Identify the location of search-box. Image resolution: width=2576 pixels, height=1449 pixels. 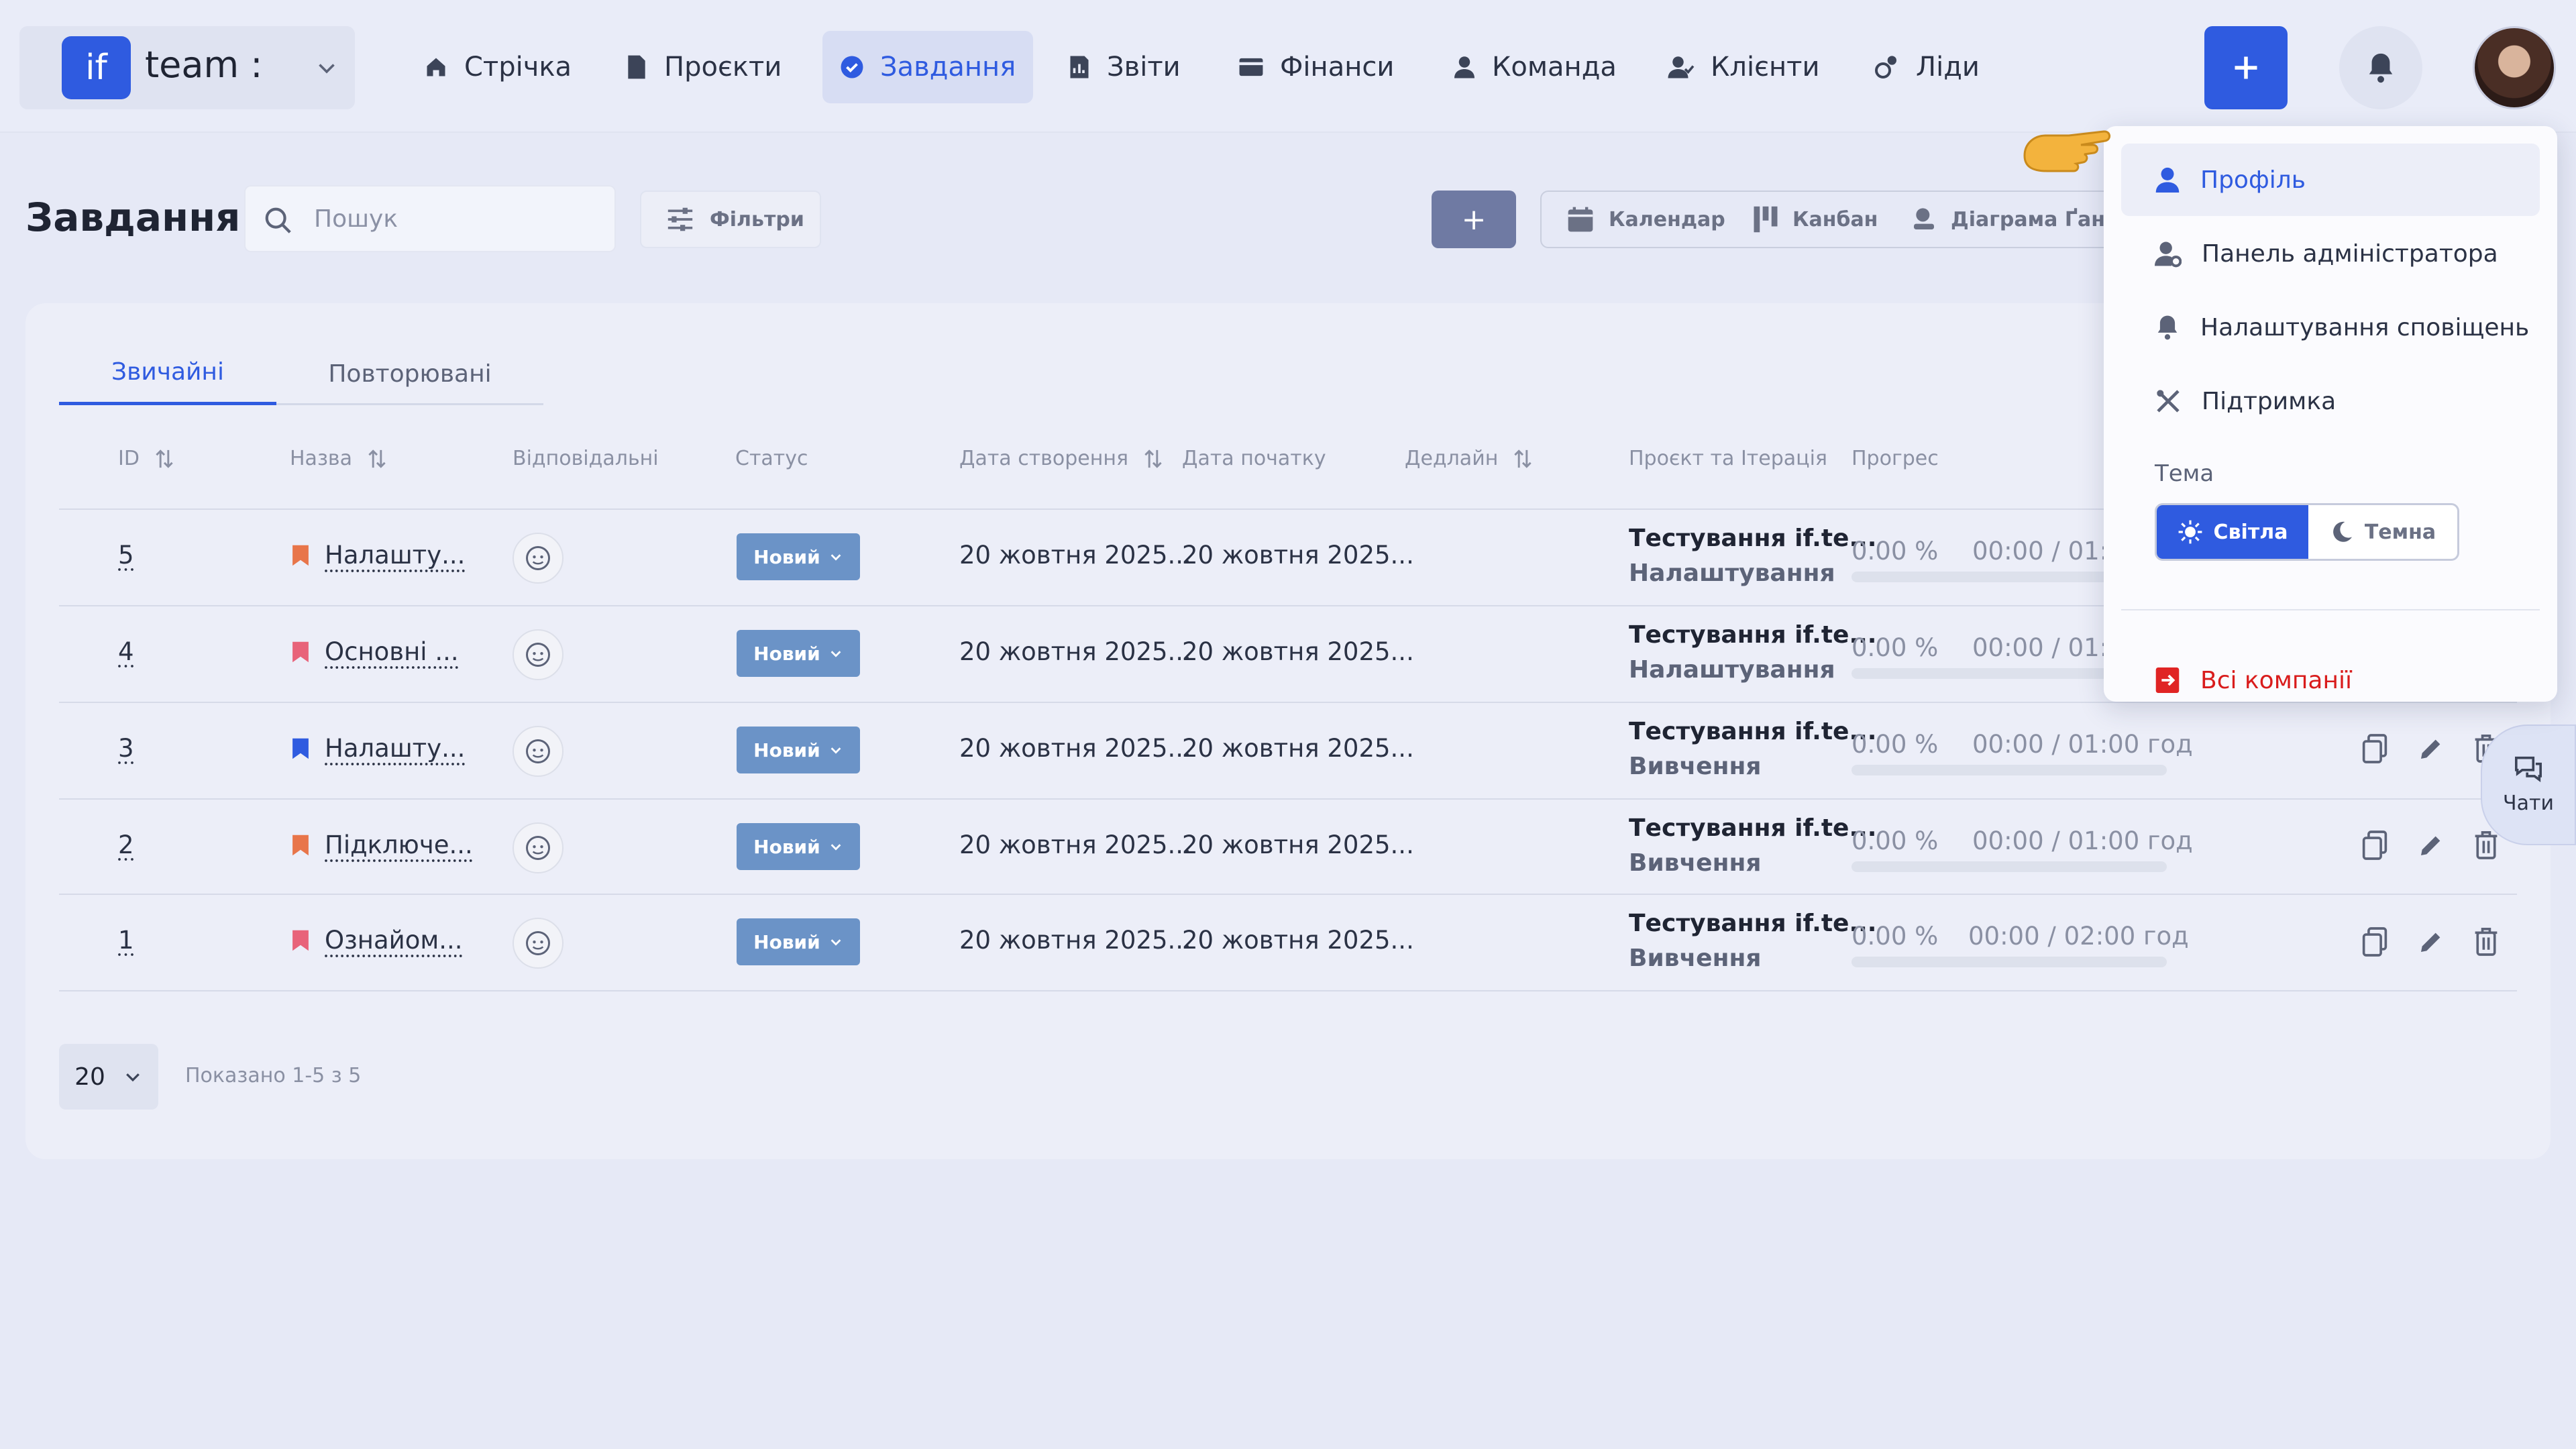
(430, 218).